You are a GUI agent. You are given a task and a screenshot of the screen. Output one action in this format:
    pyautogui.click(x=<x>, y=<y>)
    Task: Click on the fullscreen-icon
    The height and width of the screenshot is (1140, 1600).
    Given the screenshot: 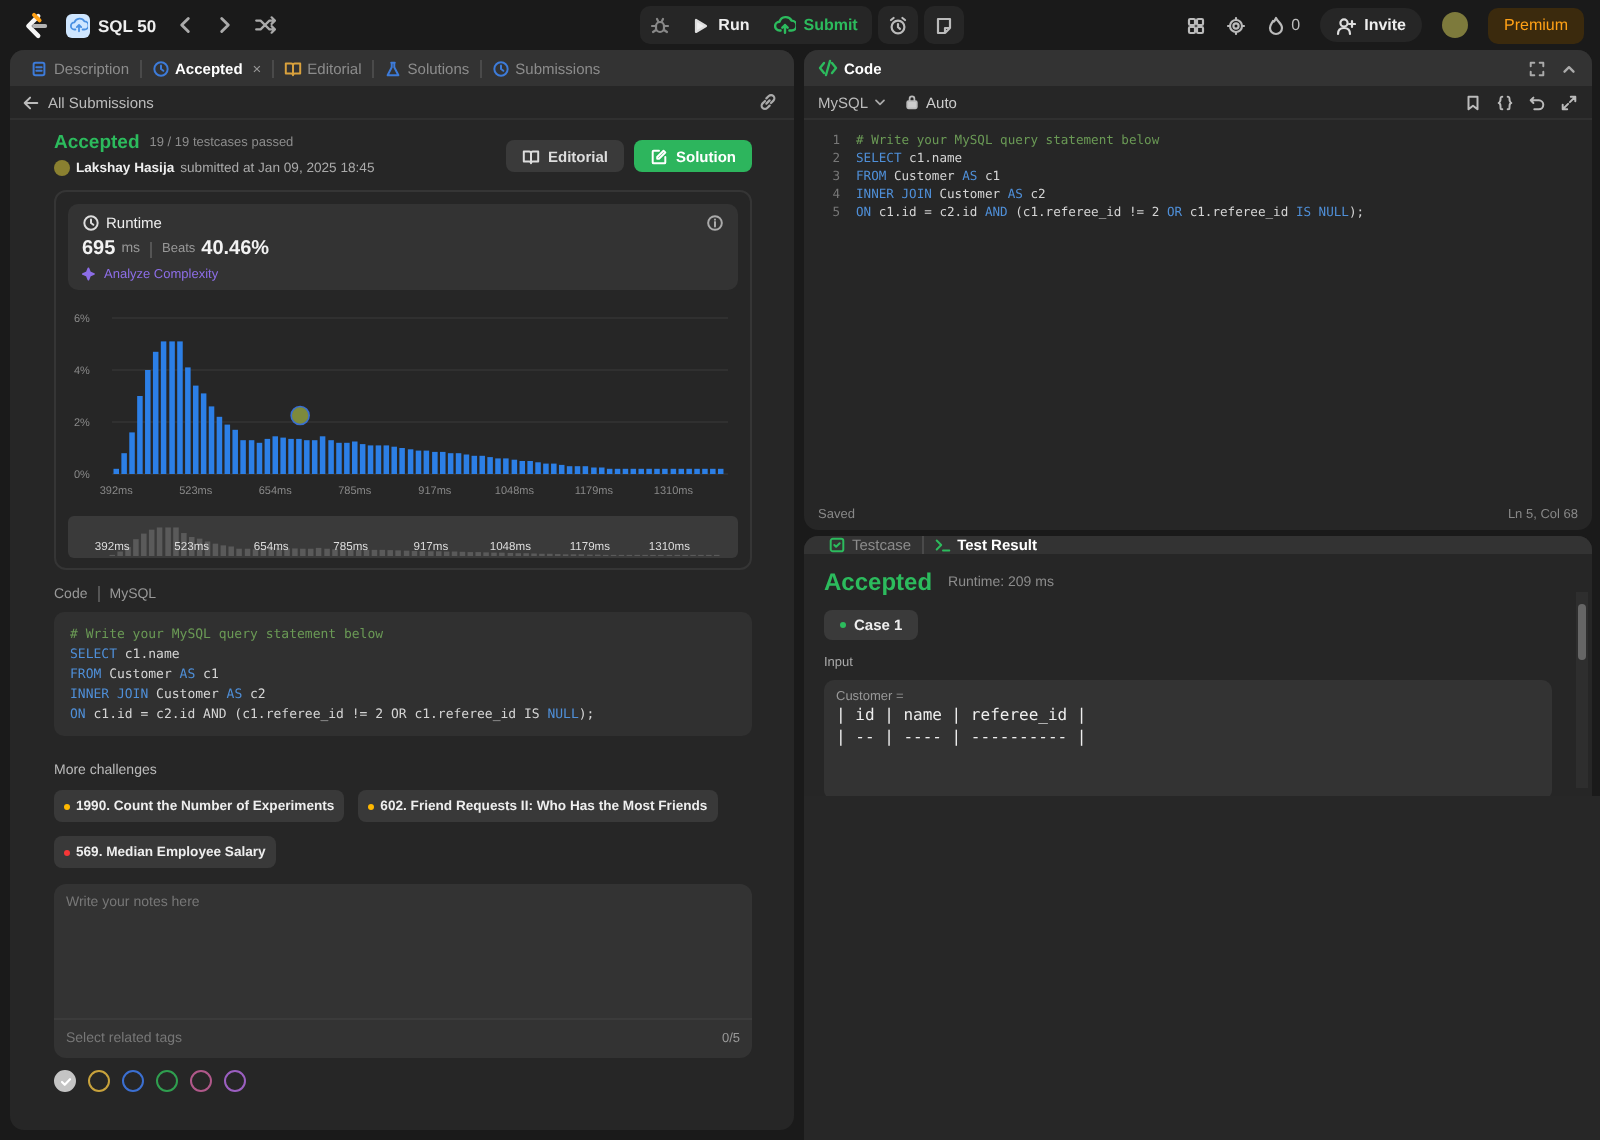 What is the action you would take?
    pyautogui.click(x=1537, y=68)
    